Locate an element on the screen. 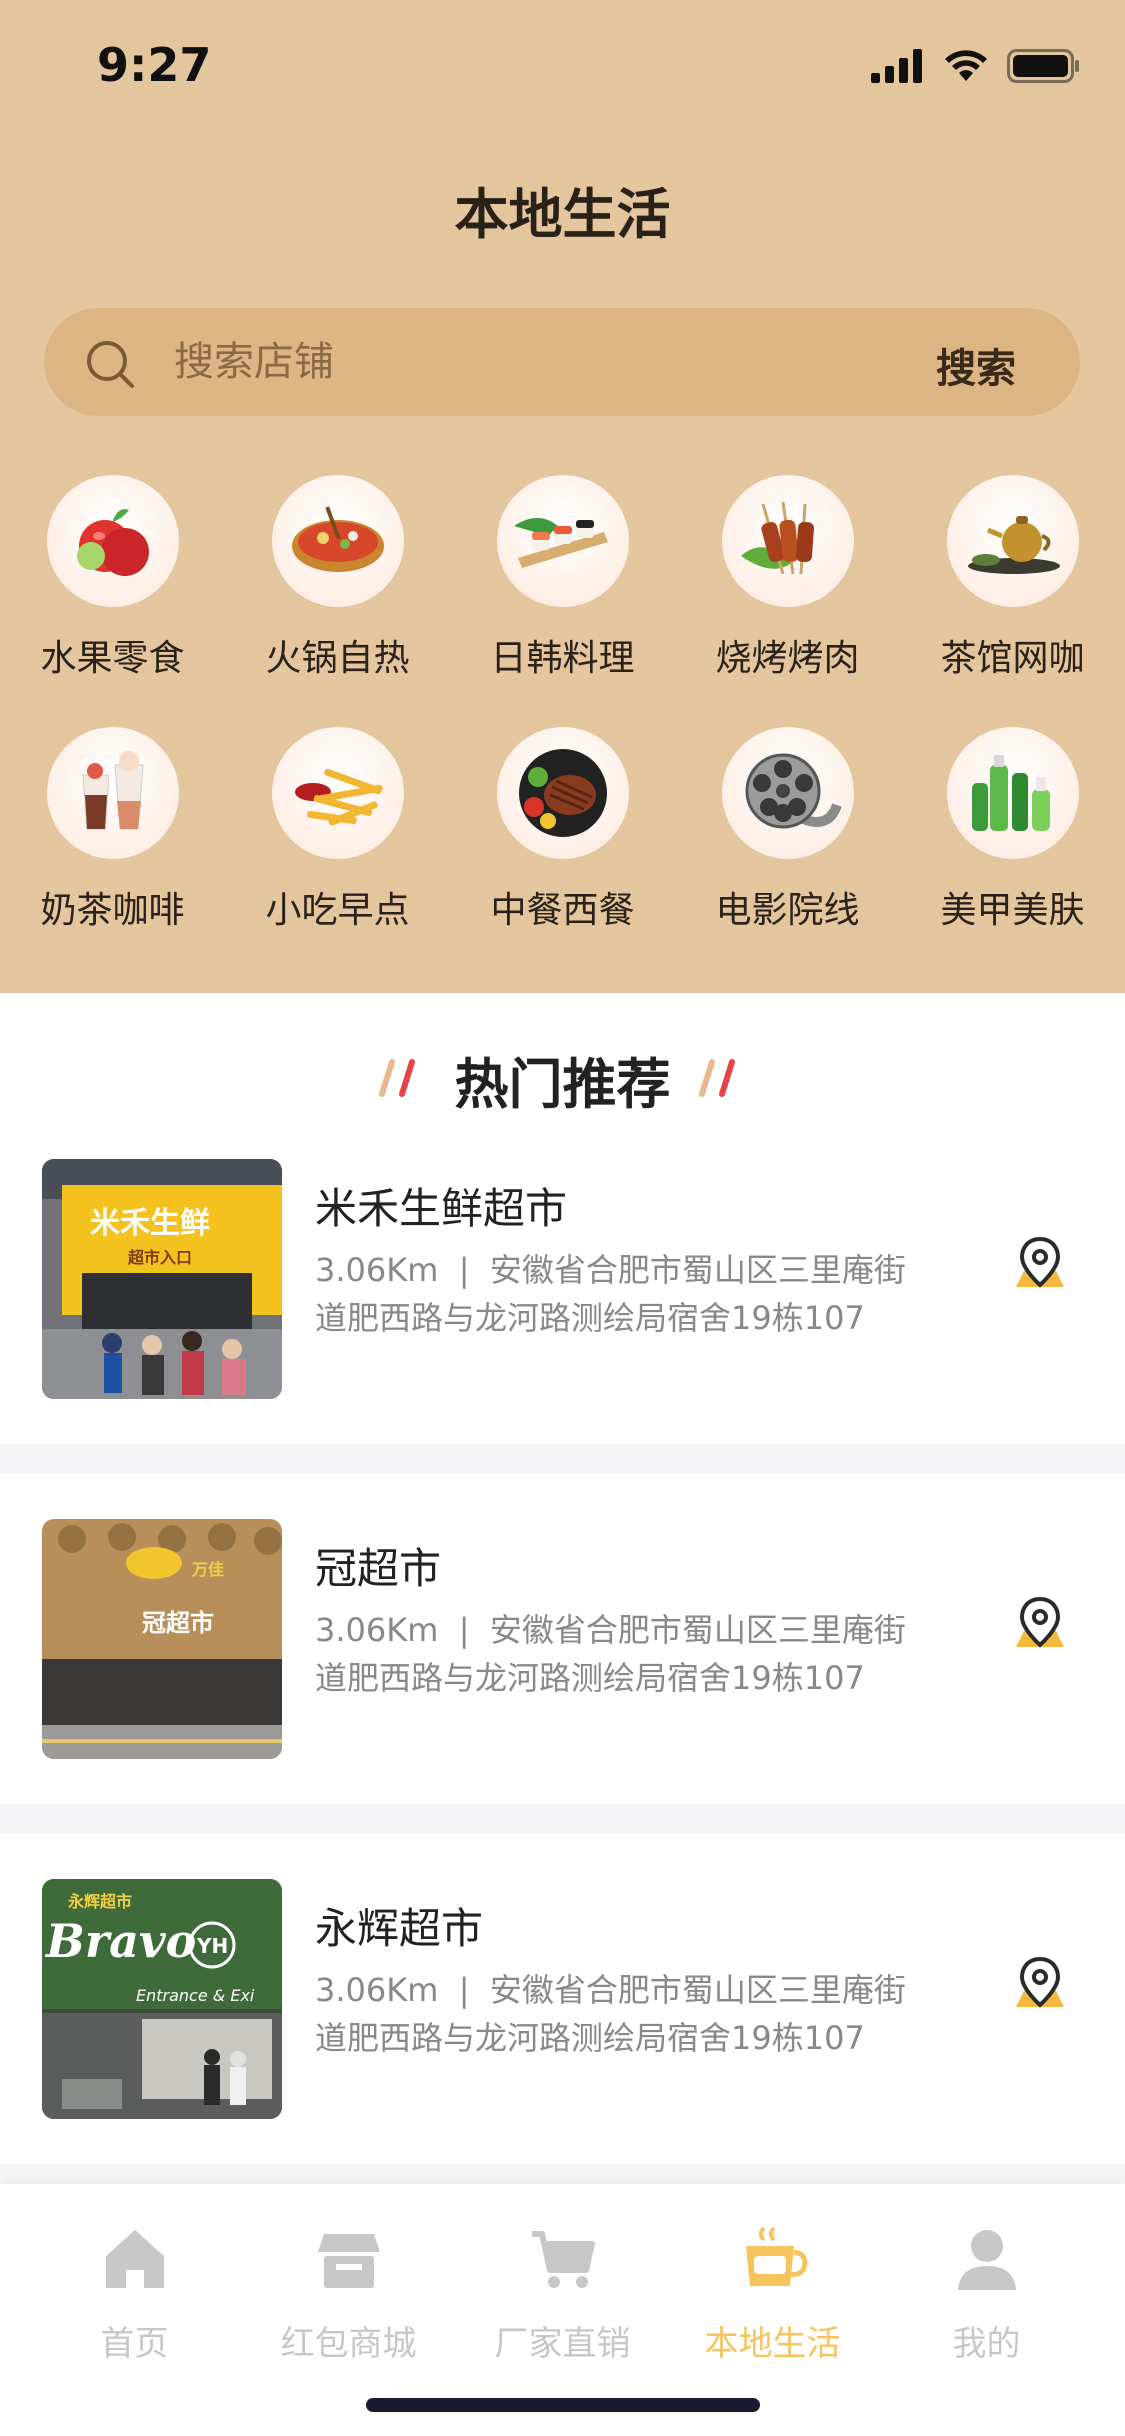  category-label: 日韩料理 is located at coordinates (562, 658).